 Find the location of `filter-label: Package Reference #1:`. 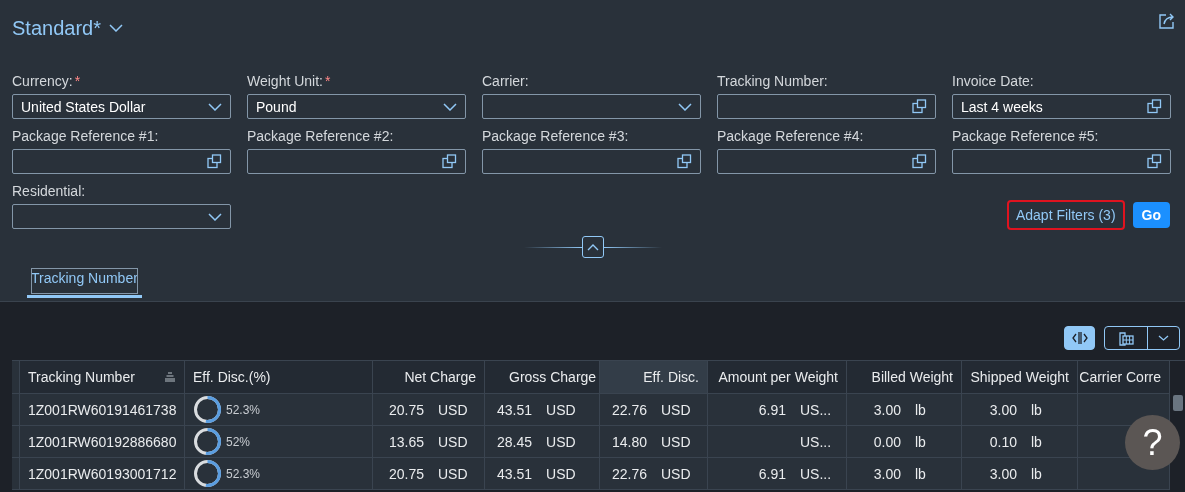

filter-label: Package Reference #1: is located at coordinates (85, 136).